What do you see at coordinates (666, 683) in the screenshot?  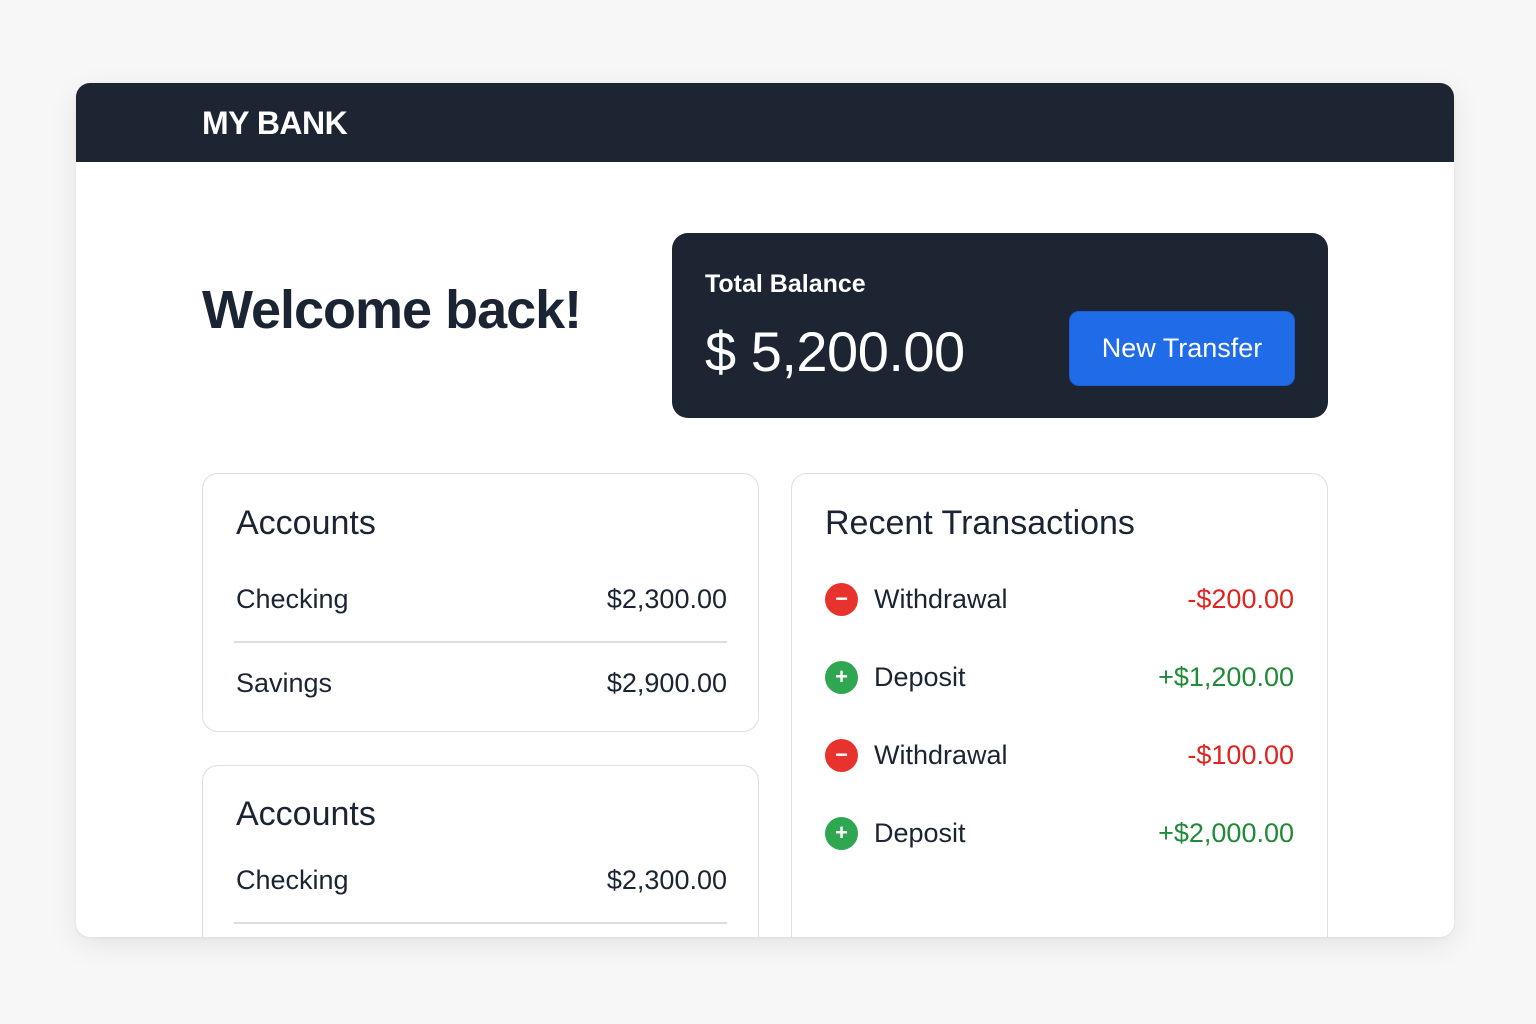 I see `account-amount: $2,900.00` at bounding box center [666, 683].